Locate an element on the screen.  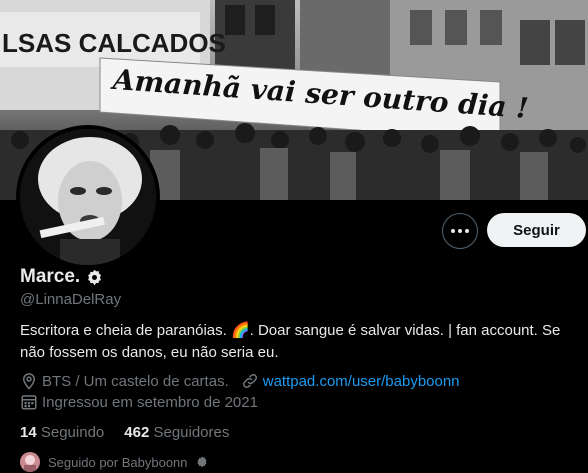
profile-avatar is located at coordinates (88, 197).